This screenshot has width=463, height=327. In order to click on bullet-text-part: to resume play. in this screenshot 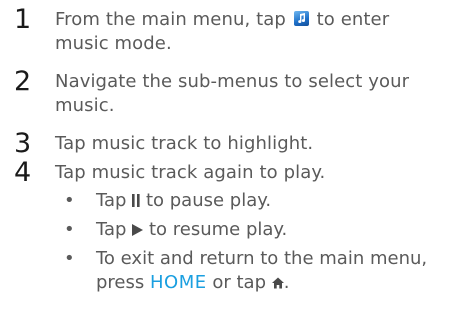, I will do `click(218, 229)`.